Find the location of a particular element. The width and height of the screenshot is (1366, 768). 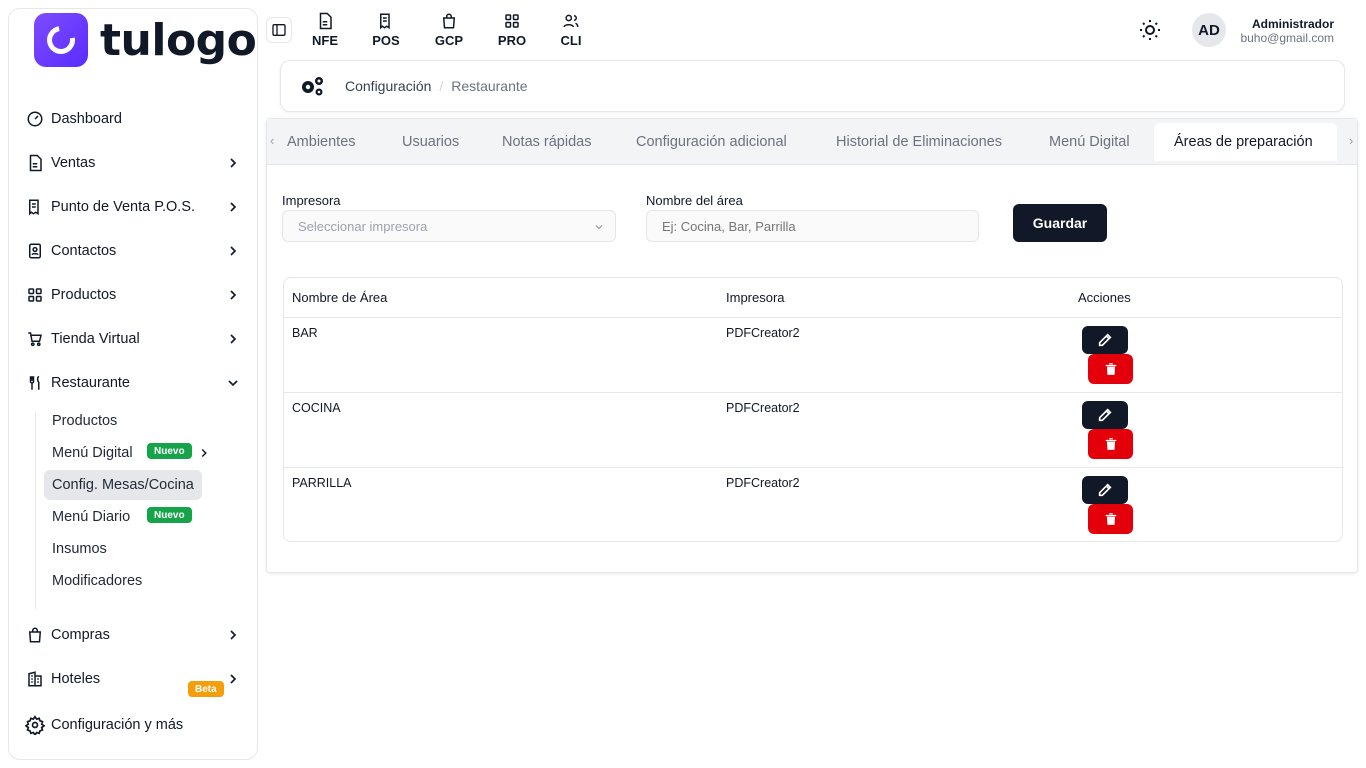

printer-select: Seleccionar impresora is located at coordinates (449, 226).